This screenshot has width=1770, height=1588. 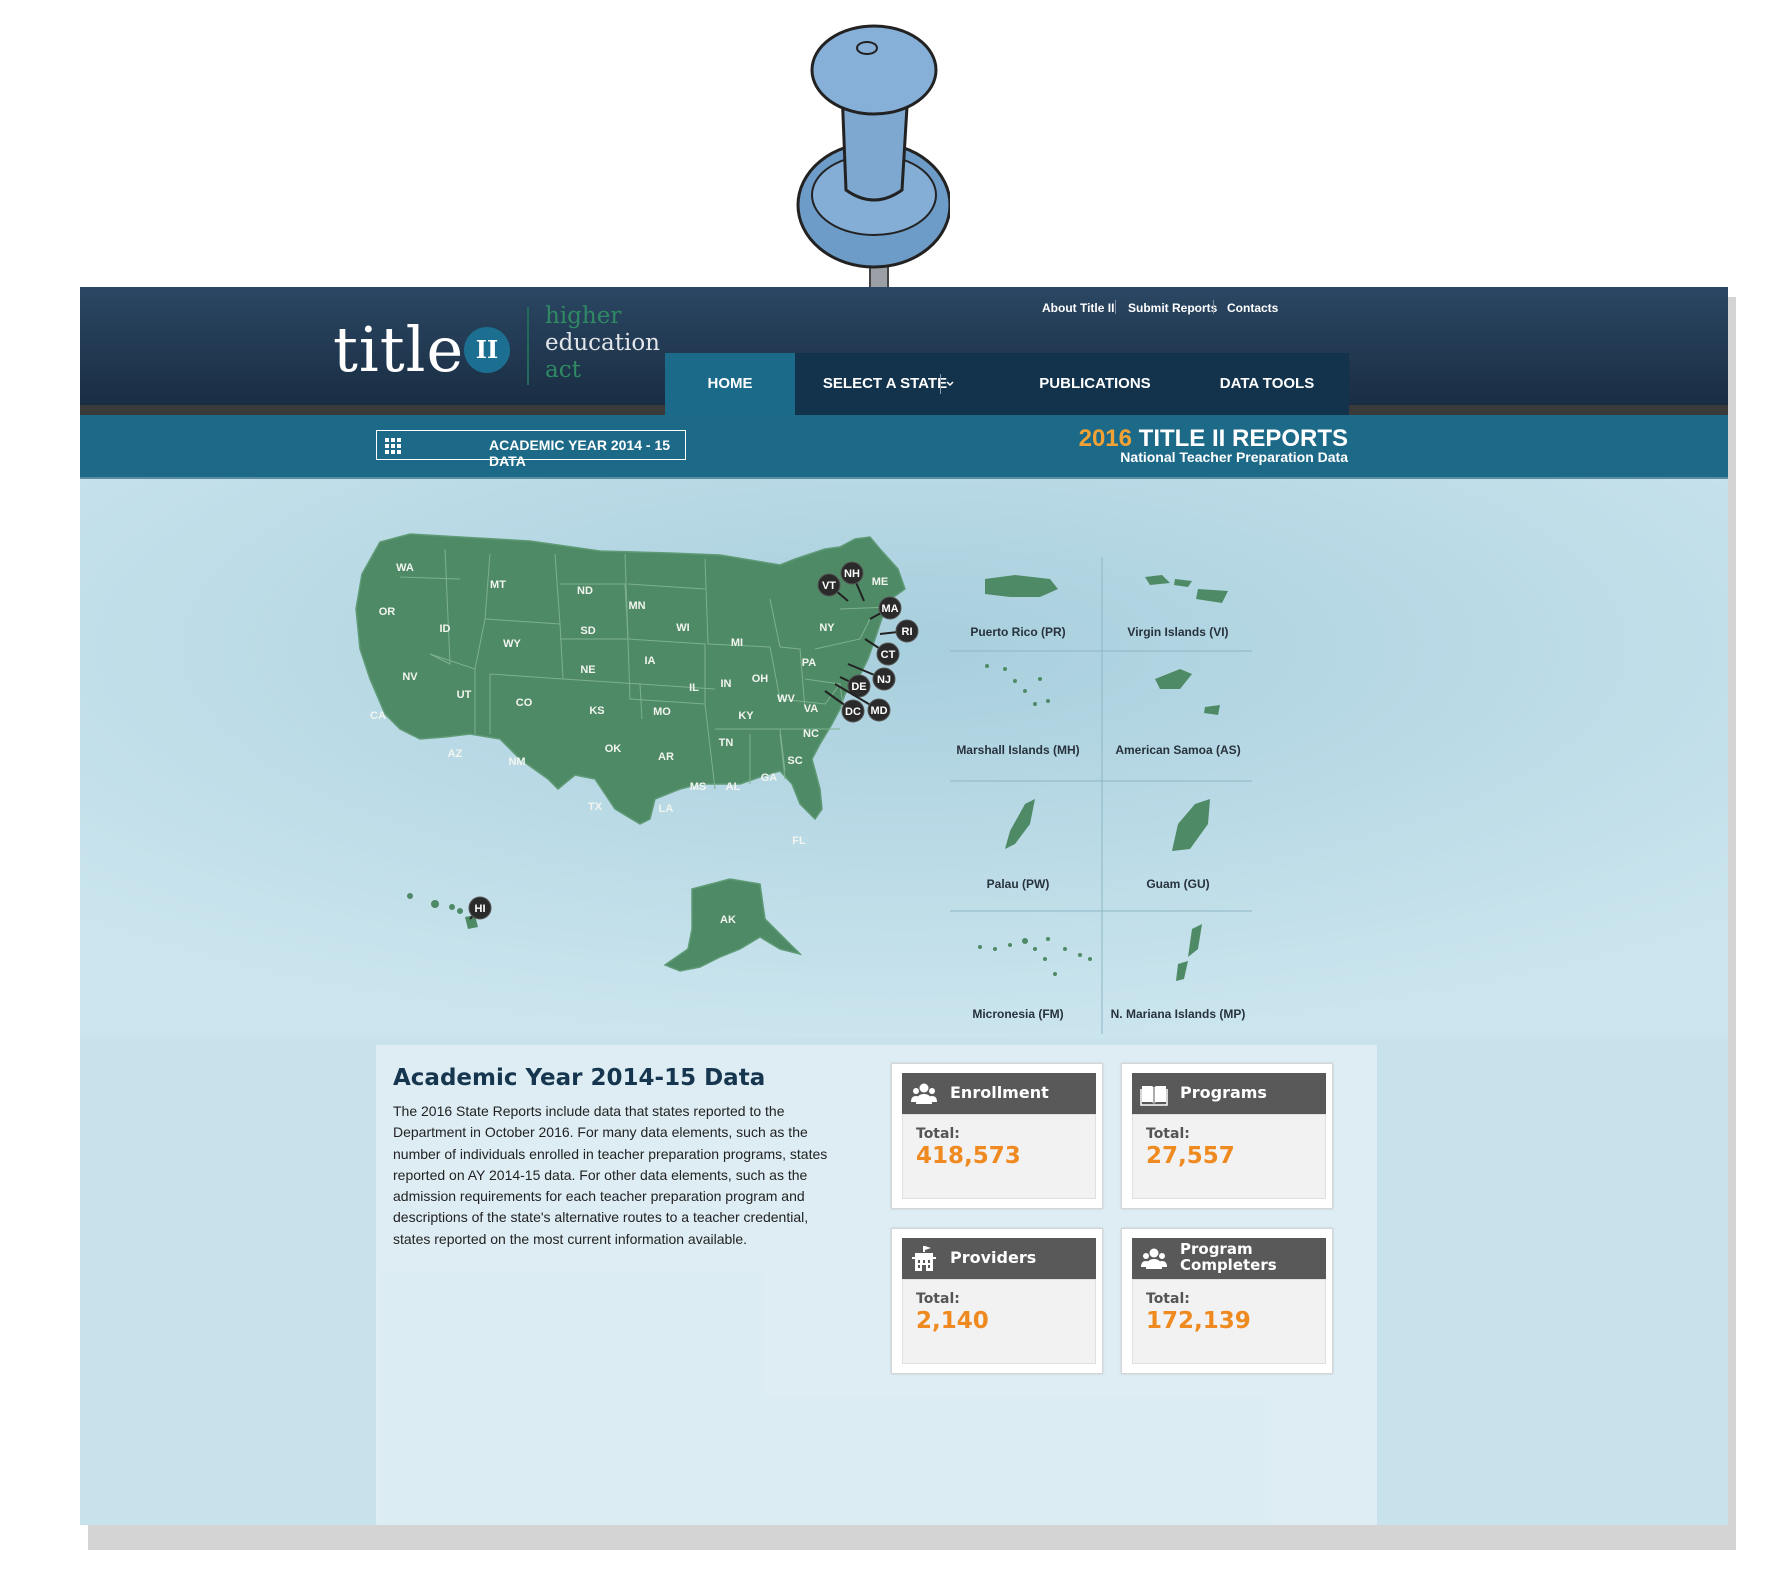 I want to click on link-contacts: Contacts, so click(x=1252, y=308).